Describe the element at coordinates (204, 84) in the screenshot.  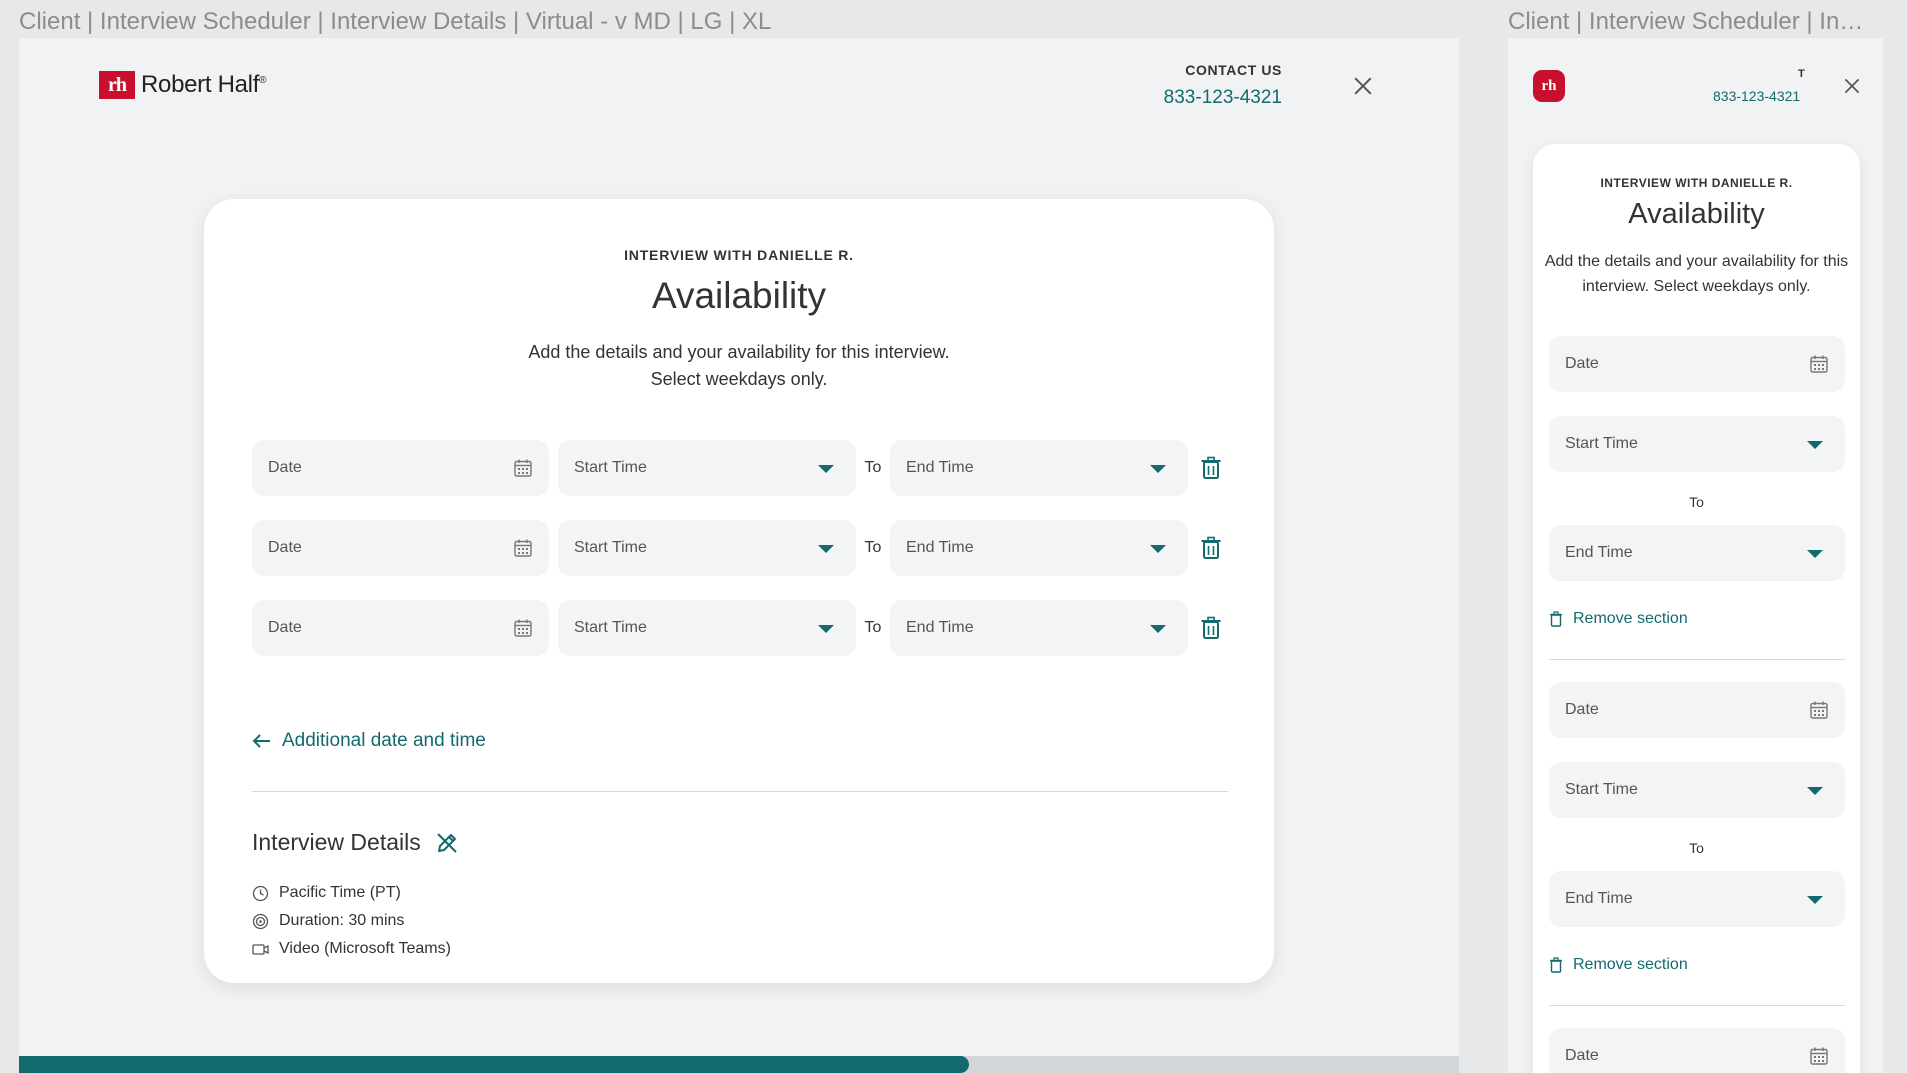
I see `logo-text: Robert Half®` at that location.